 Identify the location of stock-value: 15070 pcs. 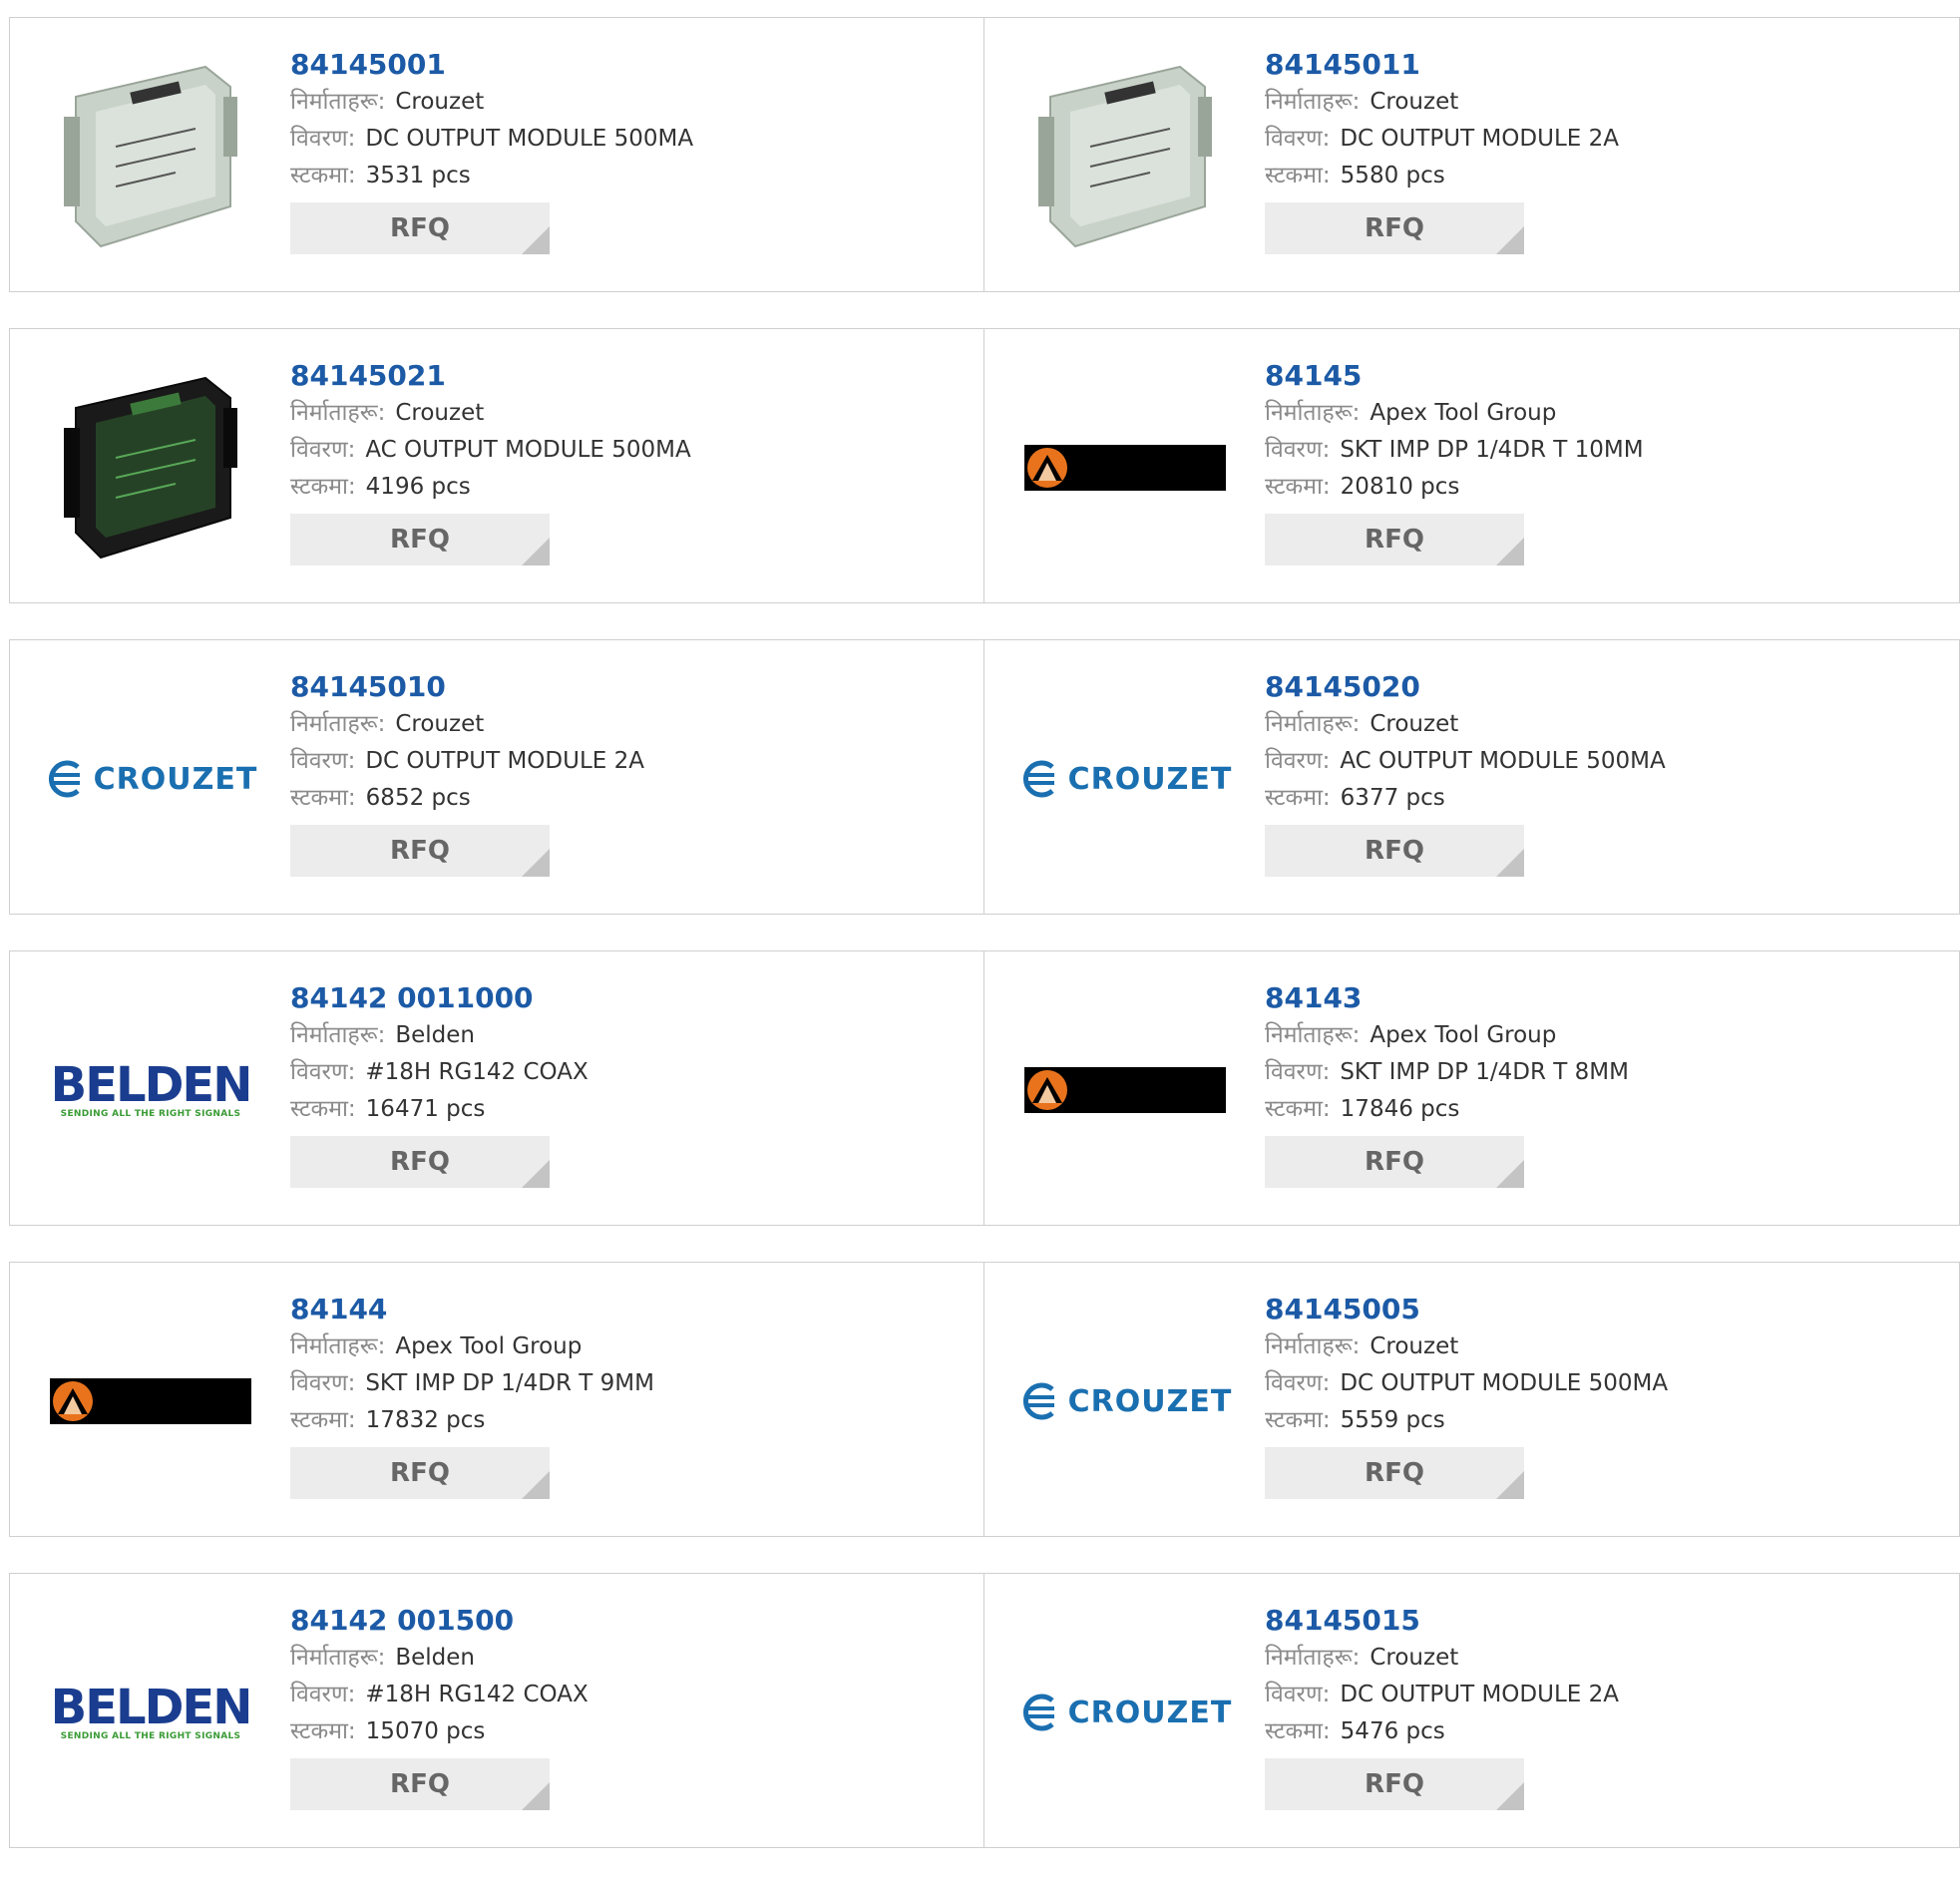
(426, 1731).